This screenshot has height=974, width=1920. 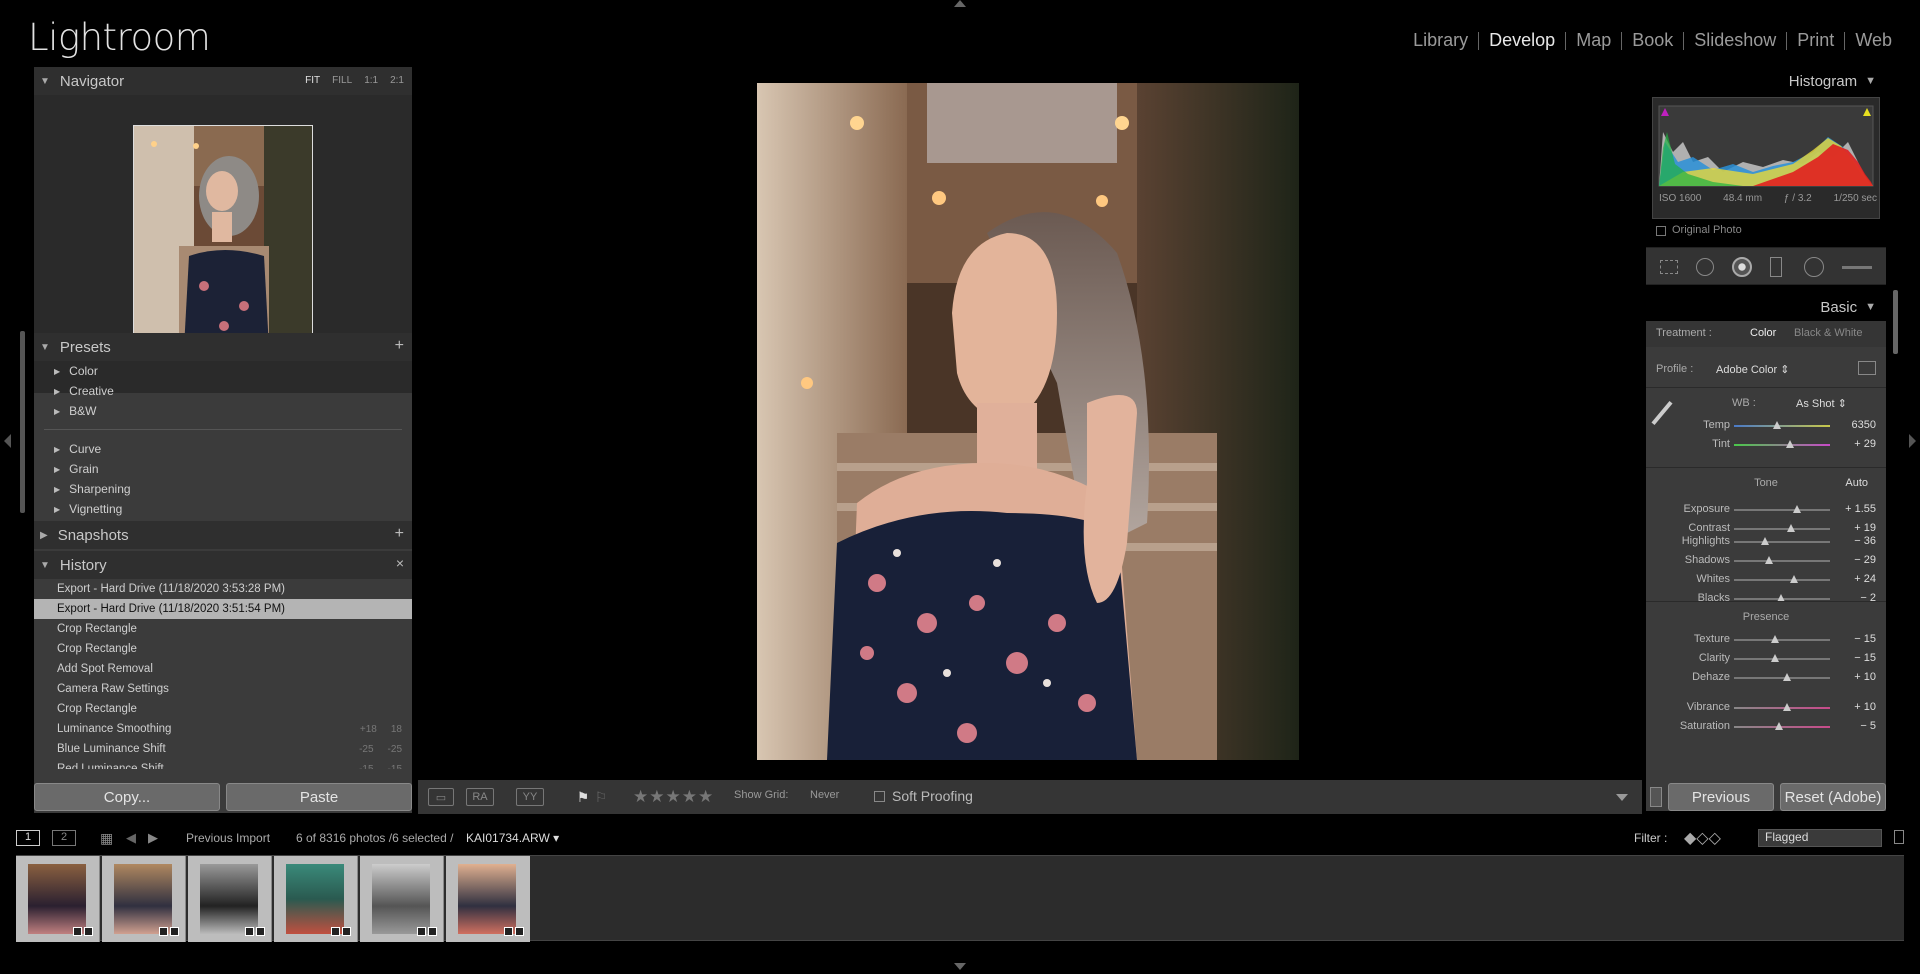 What do you see at coordinates (1815, 40) in the screenshot?
I see `module-print: Print` at bounding box center [1815, 40].